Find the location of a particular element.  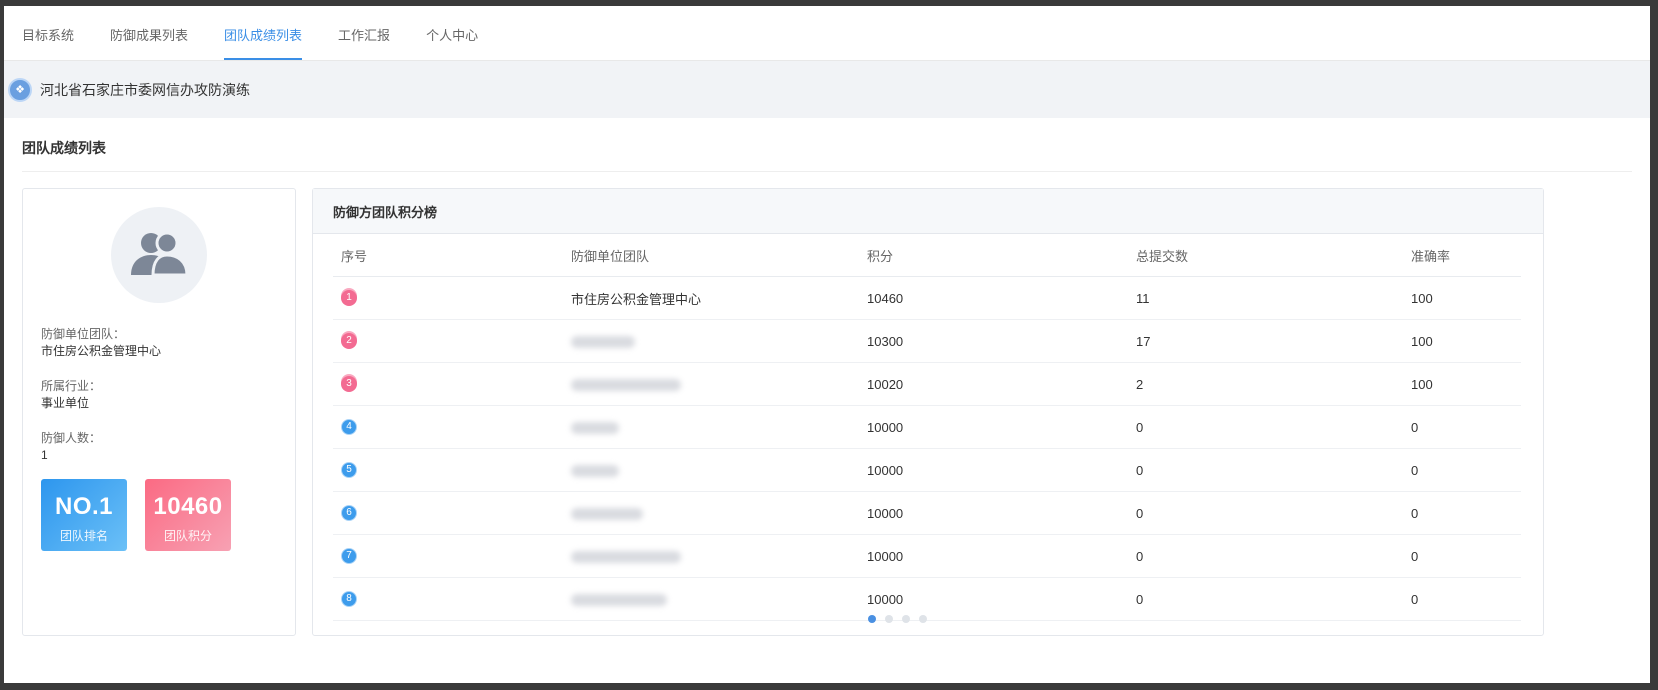

rank-cell: 5 is located at coordinates (448, 470).